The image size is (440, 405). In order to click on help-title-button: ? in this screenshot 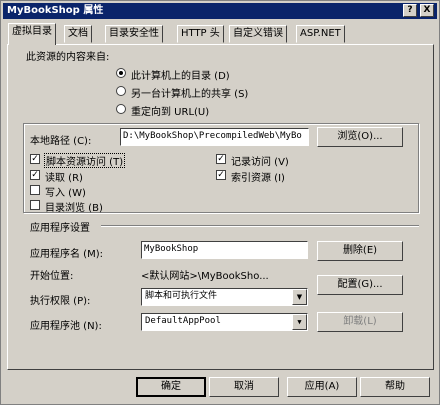, I will do `click(410, 10)`.